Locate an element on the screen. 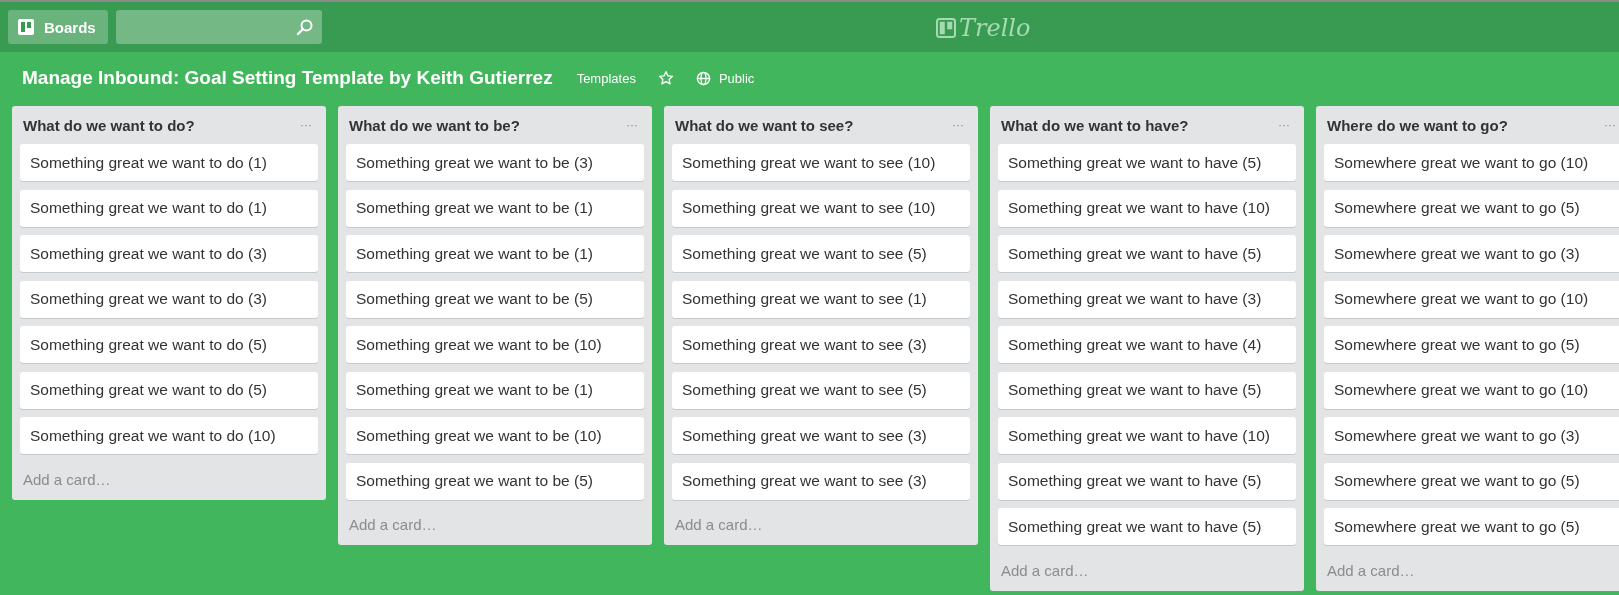  star-icon is located at coordinates (665, 78).